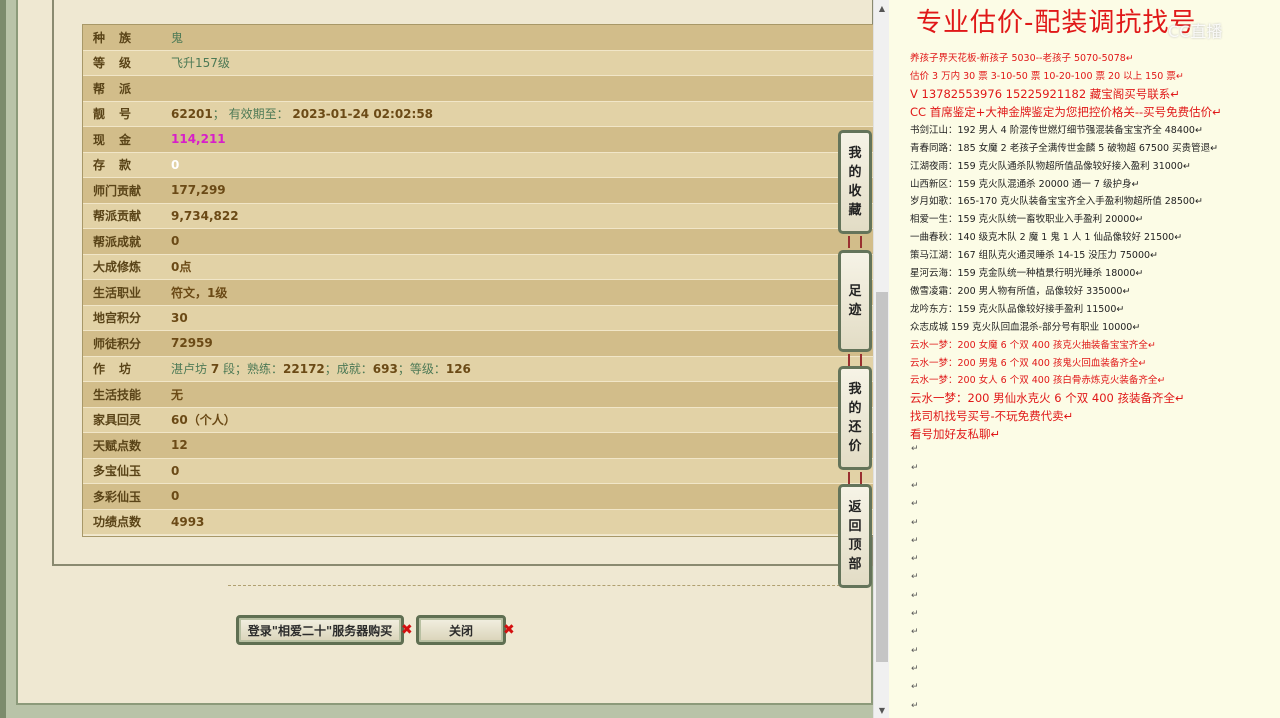 This screenshot has width=1280, height=718. I want to click on note-line: 傲雪凌霜：200 男人物有所值，品像较好 335000↵, so click(1020, 291).